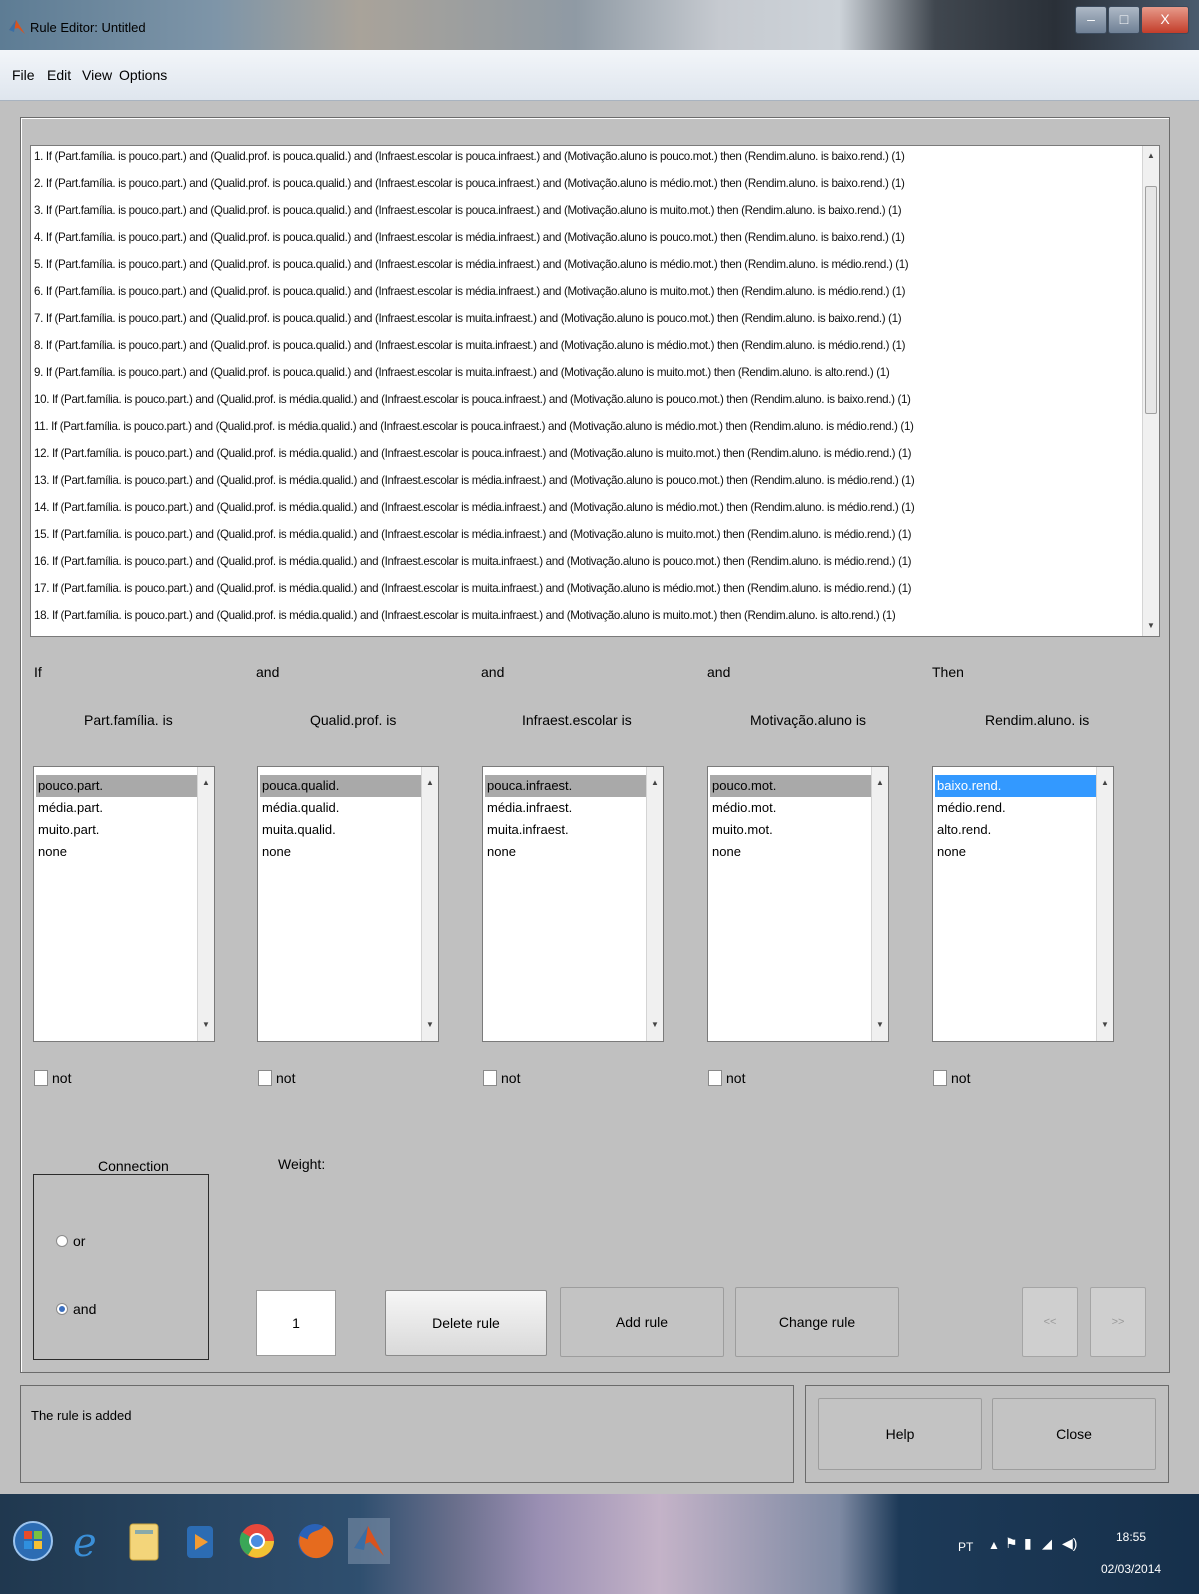 This screenshot has height=1594, width=1199. Describe the element at coordinates (143, 75) in the screenshot. I see `menu-options: Options` at that location.